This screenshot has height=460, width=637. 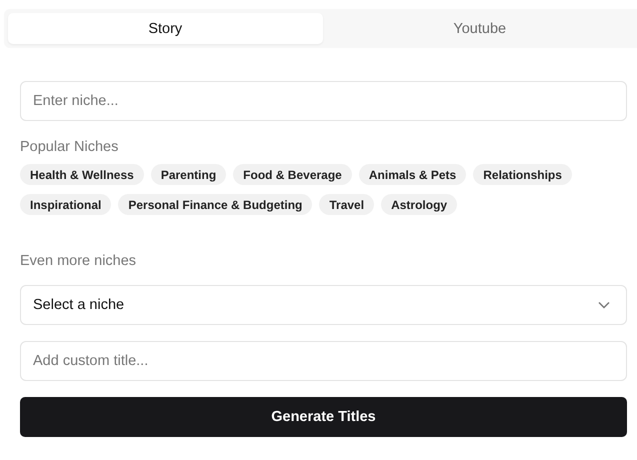 What do you see at coordinates (479, 28) in the screenshot?
I see `tab: Youtube` at bounding box center [479, 28].